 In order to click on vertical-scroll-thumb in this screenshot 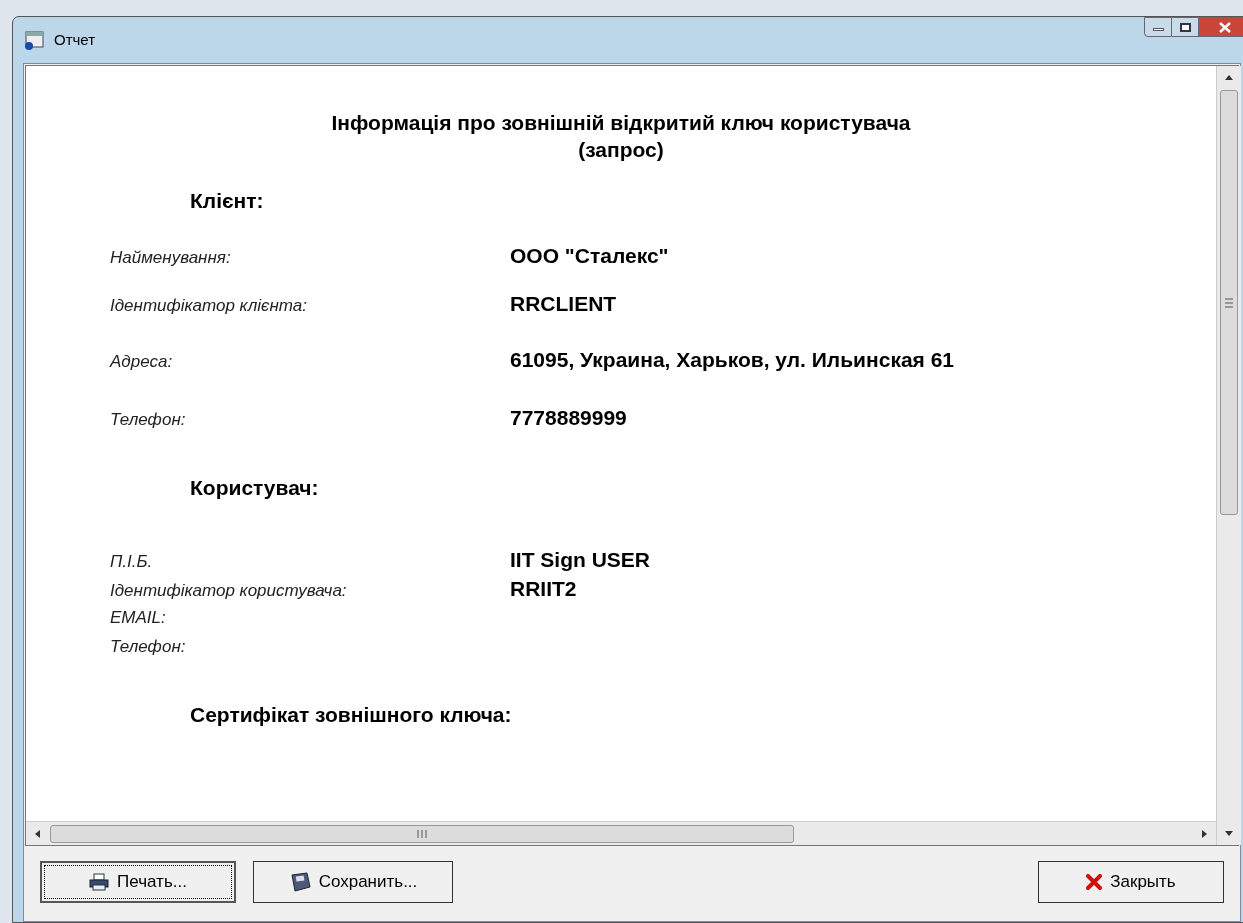, I will do `click(1229, 302)`.